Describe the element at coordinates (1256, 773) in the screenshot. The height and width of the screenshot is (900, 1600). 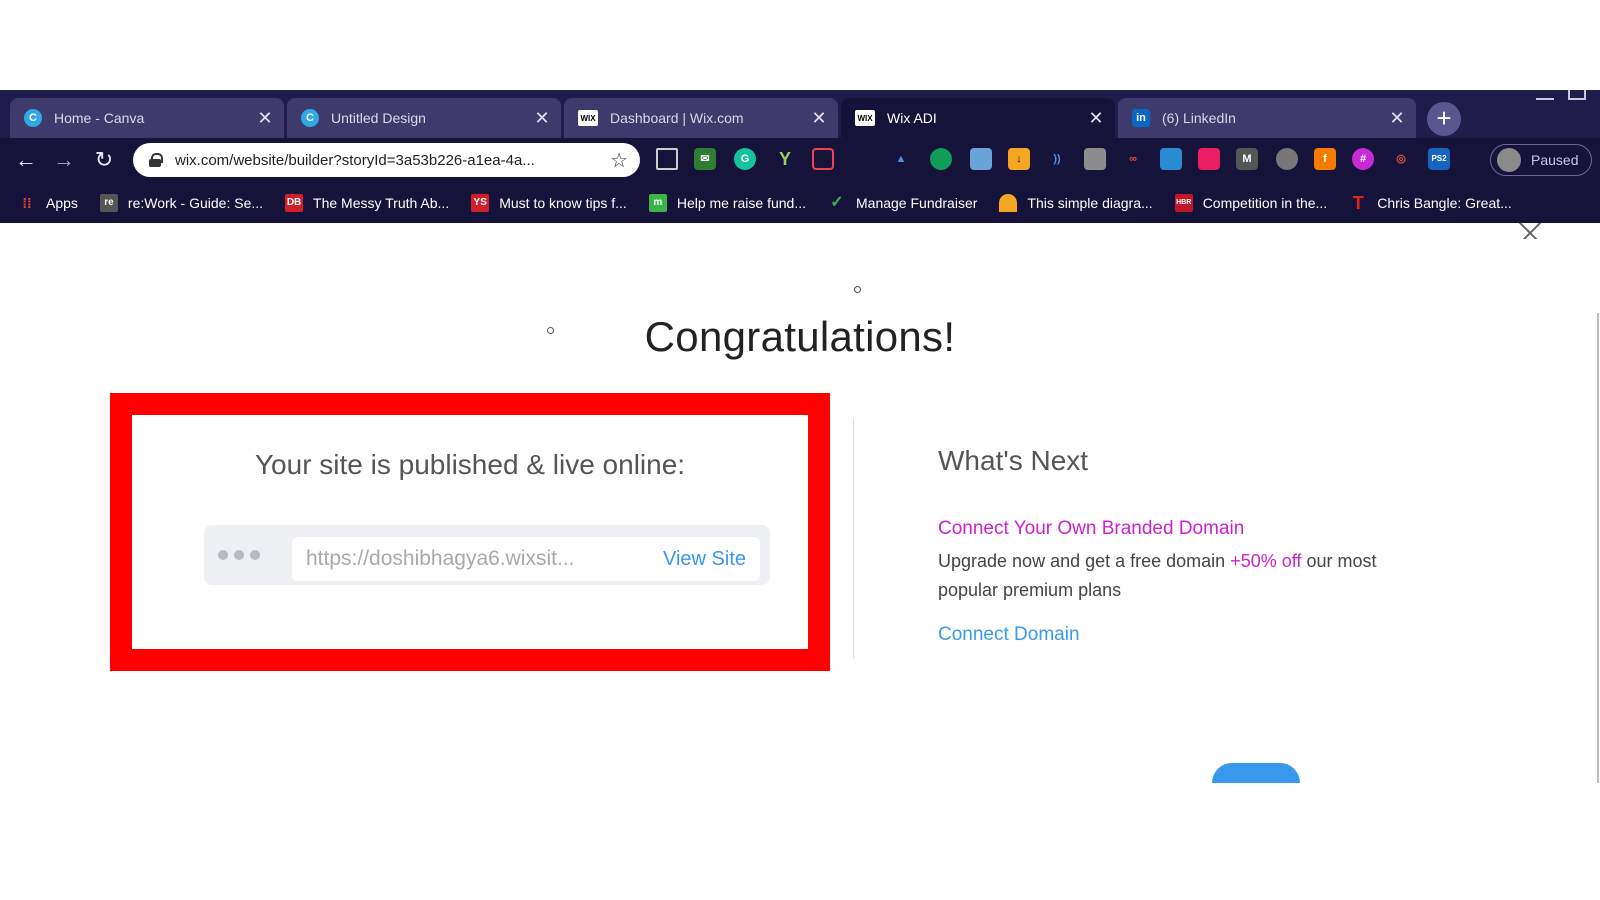
I see `primary-button` at that location.